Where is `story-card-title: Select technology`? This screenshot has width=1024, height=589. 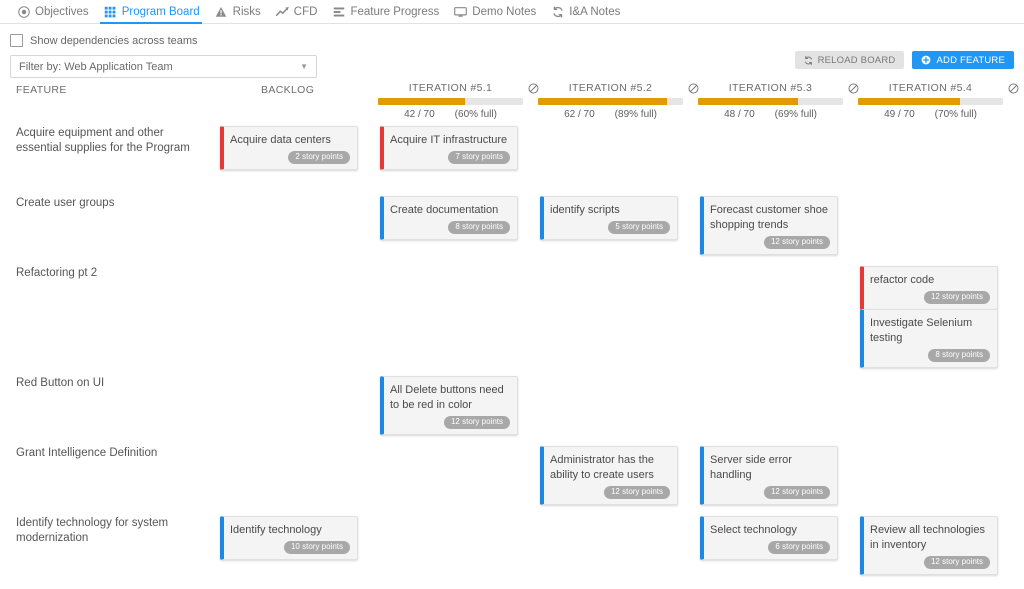 story-card-title: Select technology is located at coordinates (753, 530).